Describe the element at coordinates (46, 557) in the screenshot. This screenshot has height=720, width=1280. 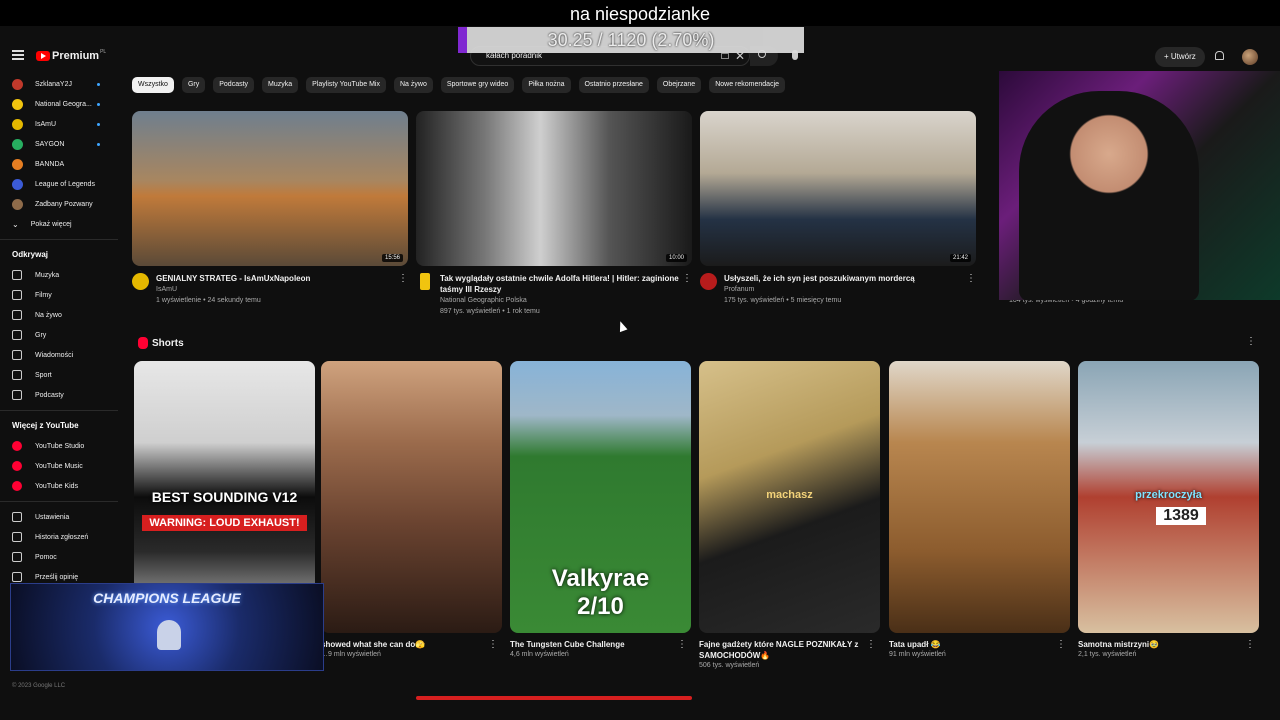
I see `sidebar-item-label: Pomoc` at that location.